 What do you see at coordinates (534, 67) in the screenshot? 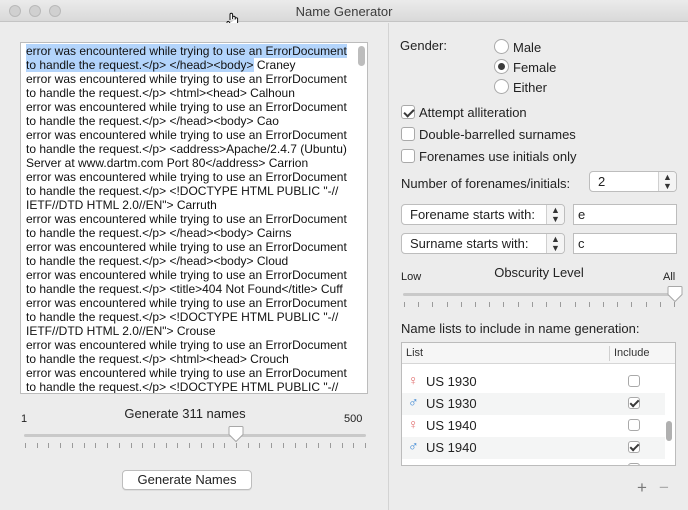
I see `gender-female-label: Female` at bounding box center [534, 67].